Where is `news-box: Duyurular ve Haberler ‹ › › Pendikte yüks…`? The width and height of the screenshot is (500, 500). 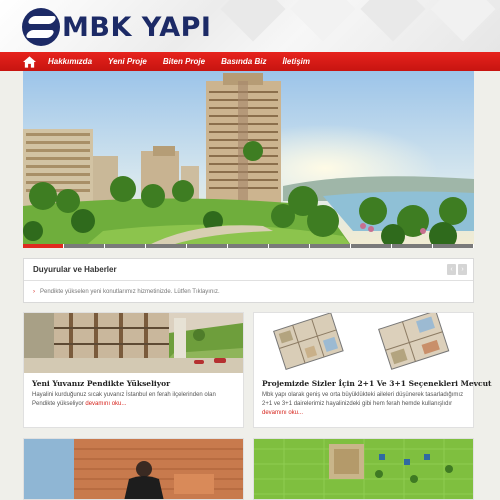 news-box: Duyurular ve Haberler ‹ › › Pendikte yüks… is located at coordinates (248, 280).